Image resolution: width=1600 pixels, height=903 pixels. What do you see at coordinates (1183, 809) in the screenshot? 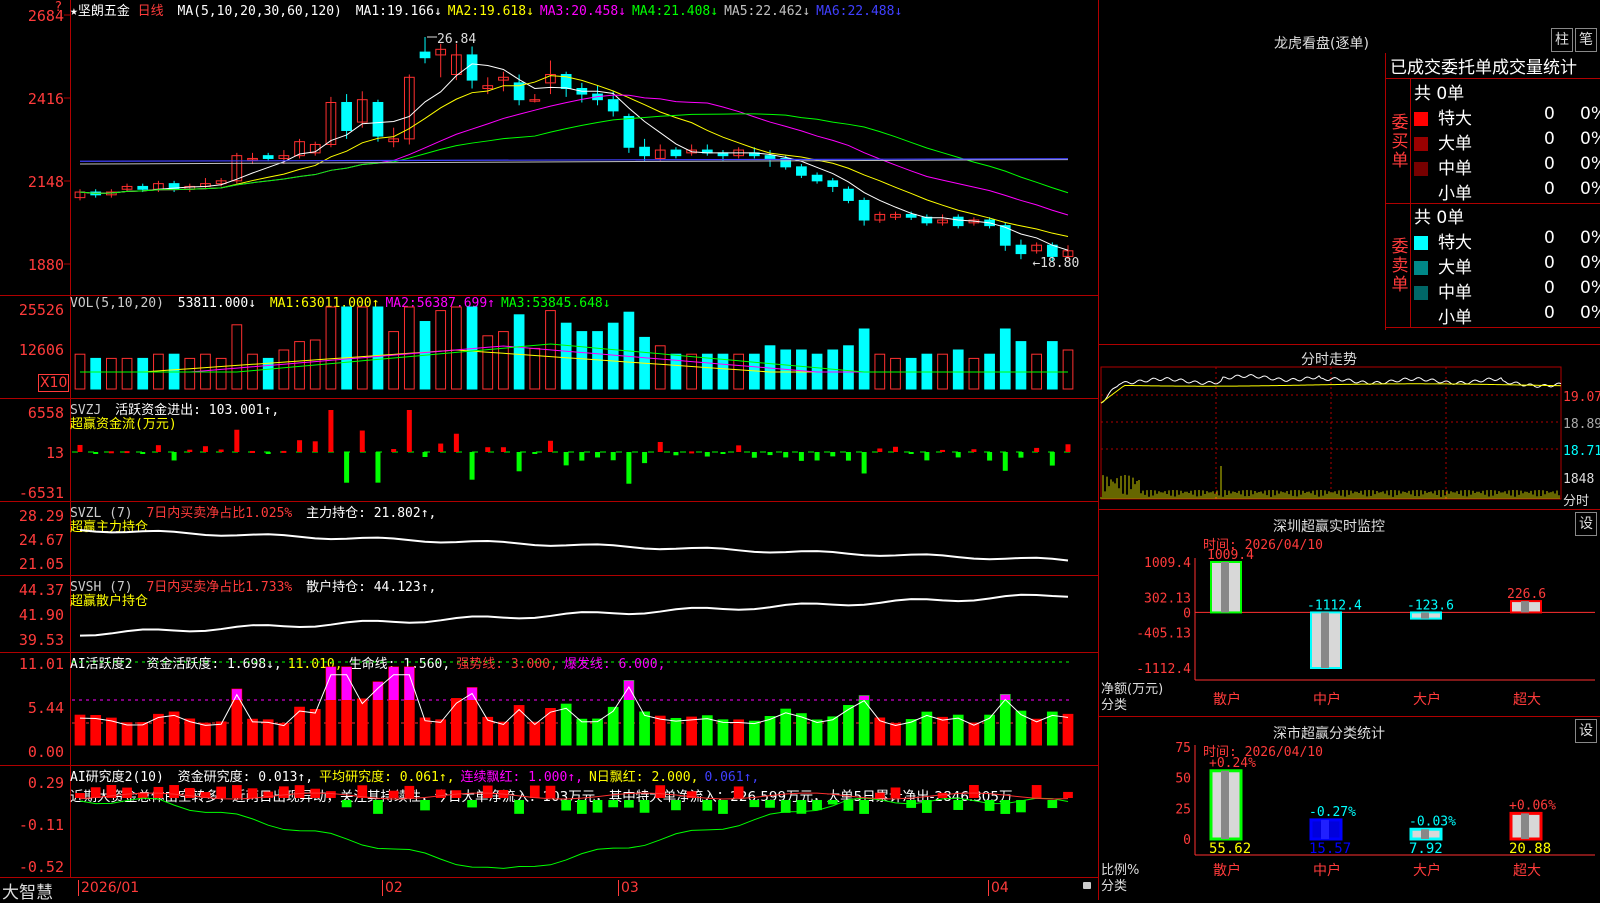
I see `classify-tick: 25` at bounding box center [1183, 809].